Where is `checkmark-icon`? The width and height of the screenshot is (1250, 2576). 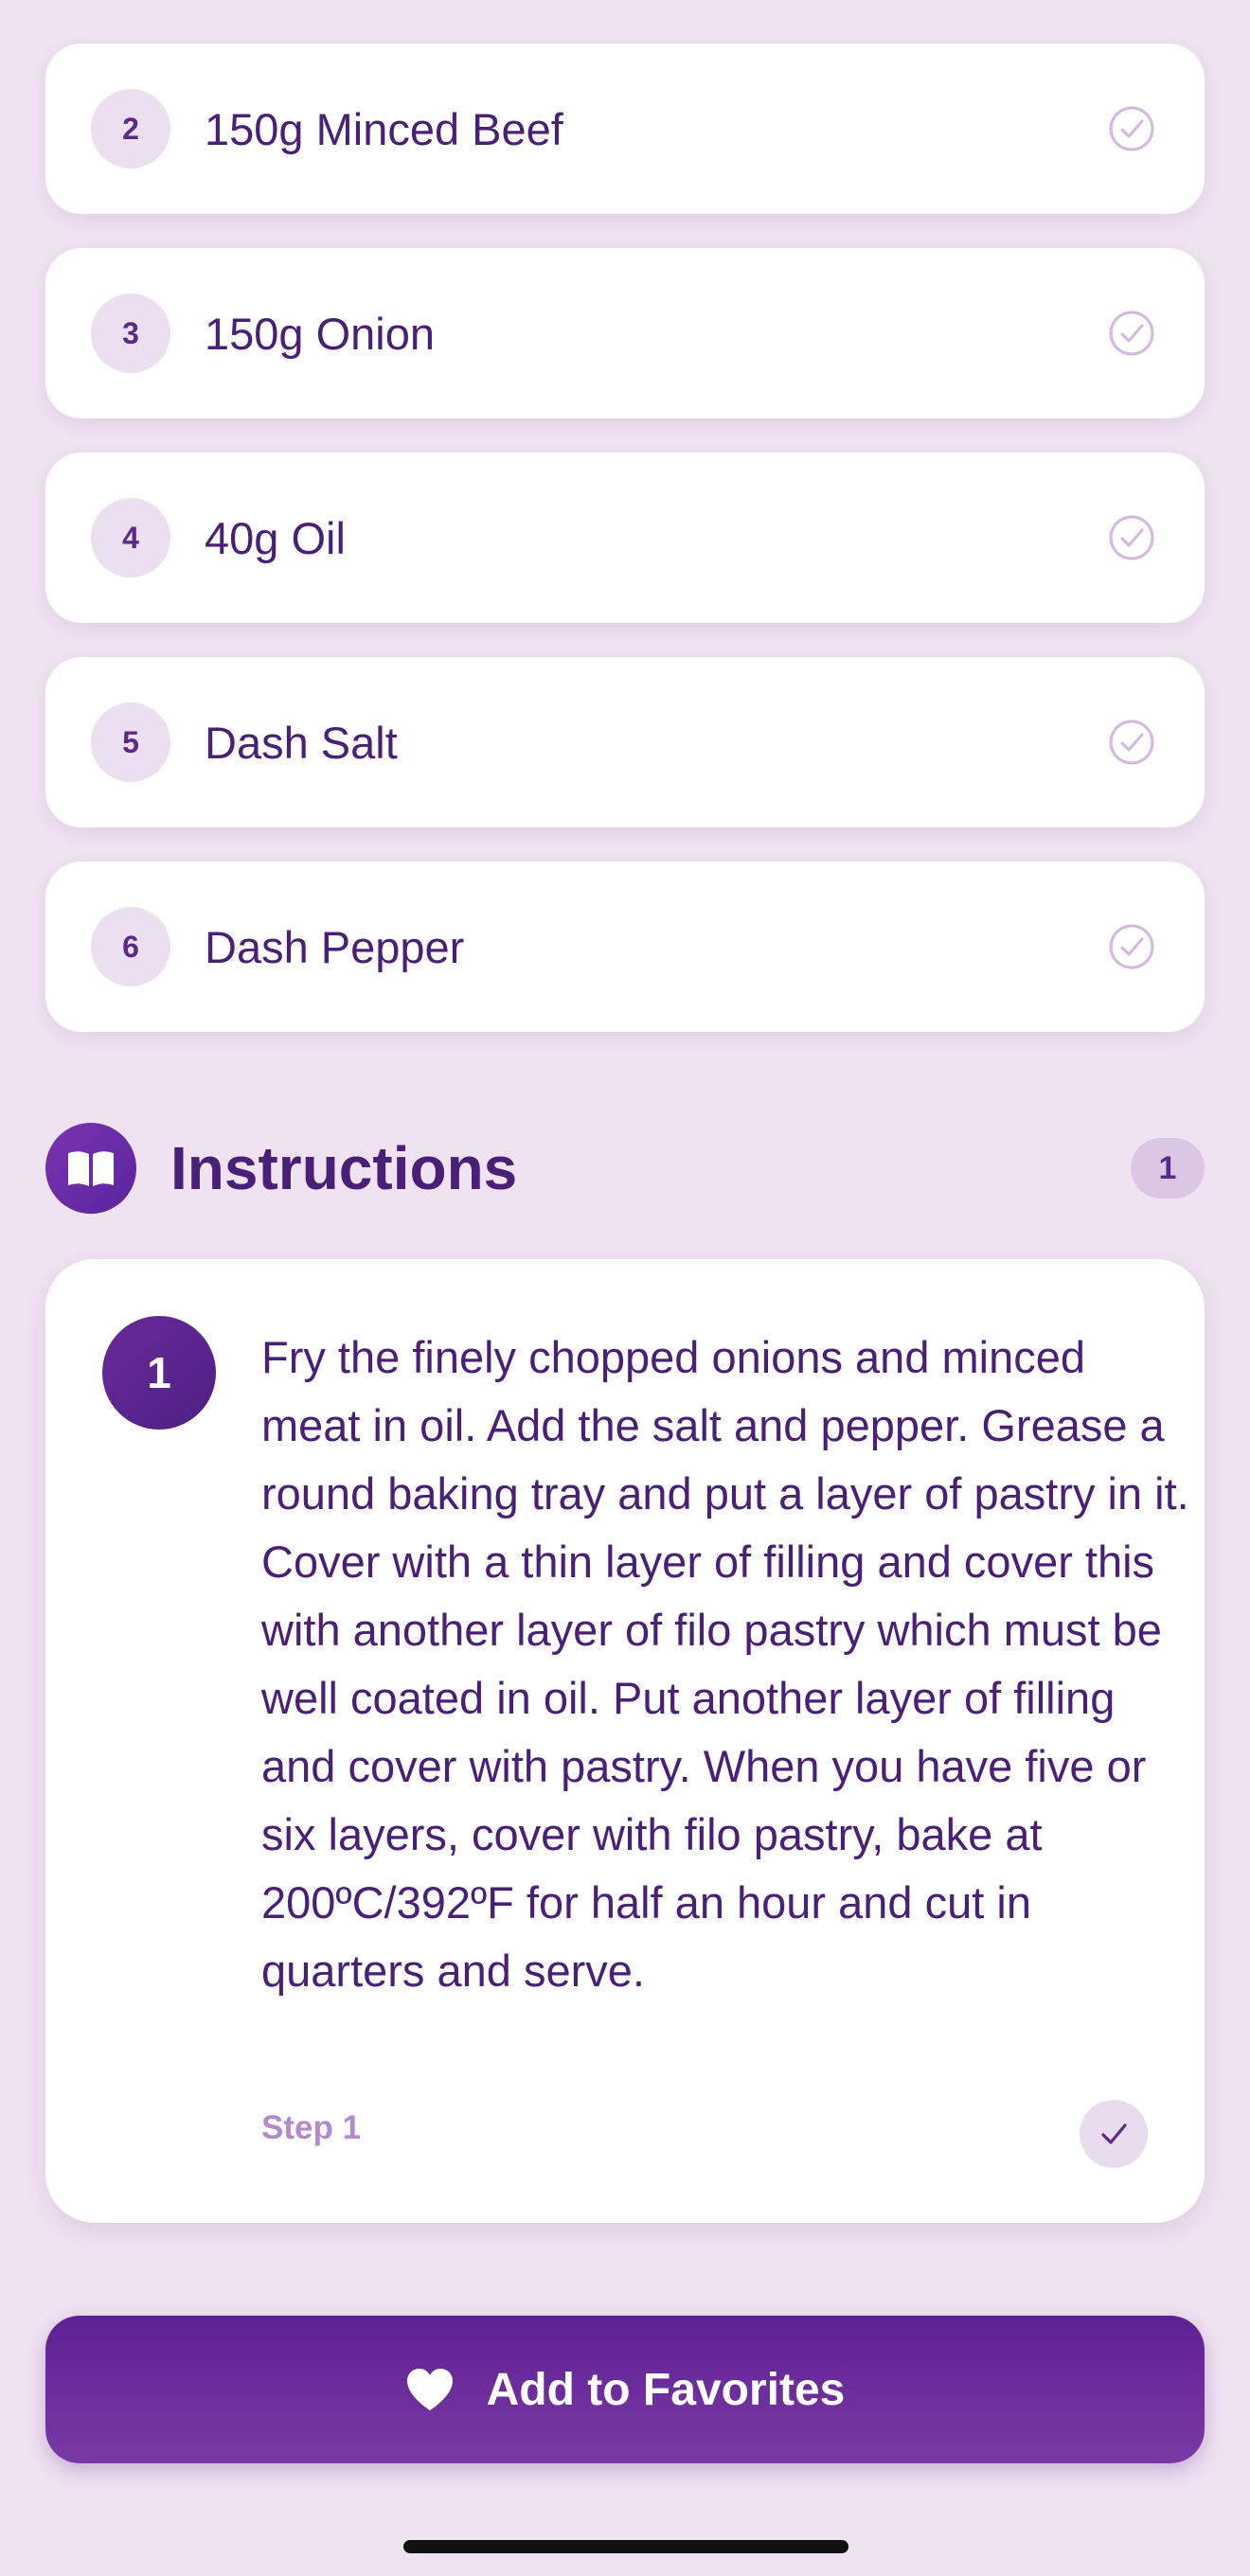
checkmark-icon is located at coordinates (1114, 2133).